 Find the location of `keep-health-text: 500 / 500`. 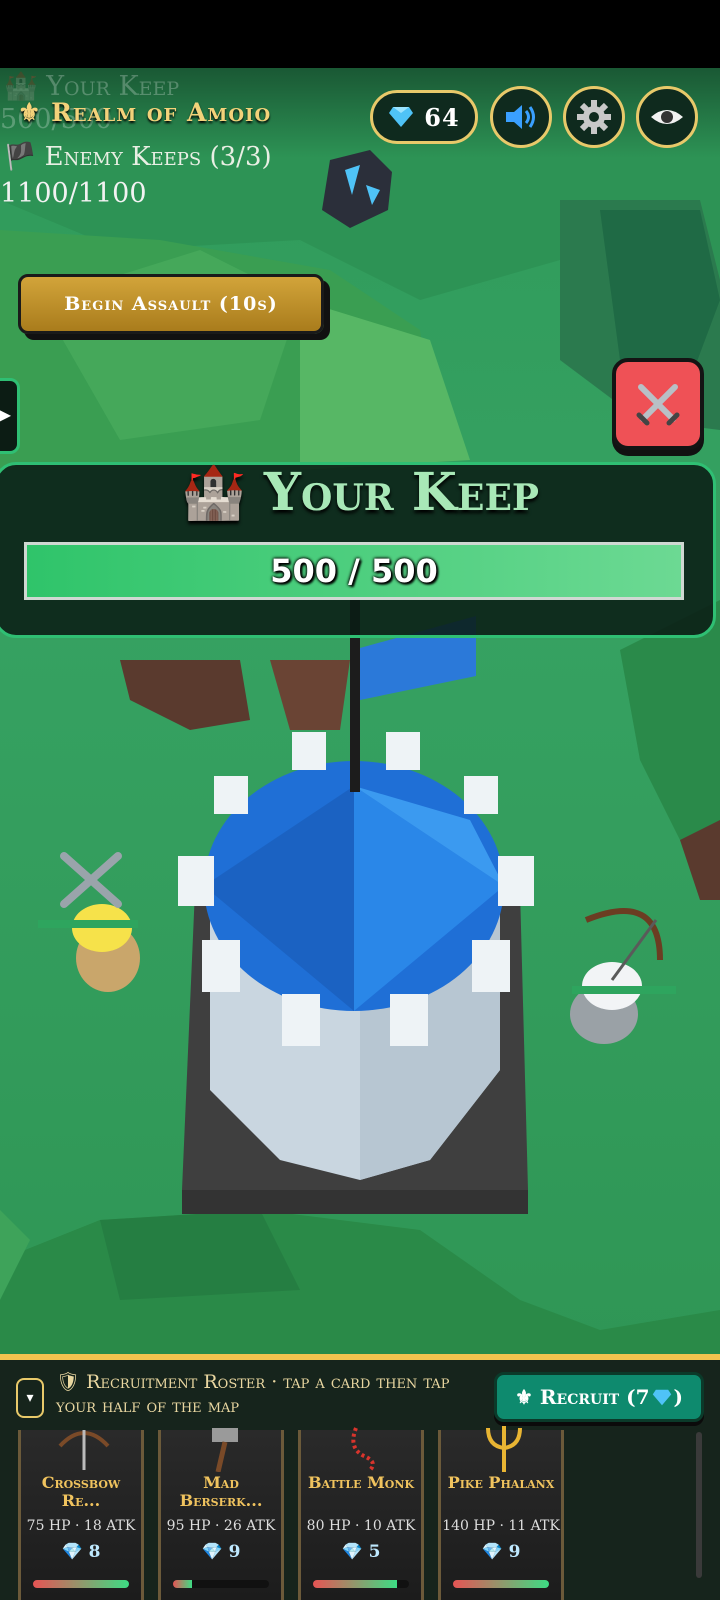

keep-health-text: 500 / 500 is located at coordinates (354, 571).